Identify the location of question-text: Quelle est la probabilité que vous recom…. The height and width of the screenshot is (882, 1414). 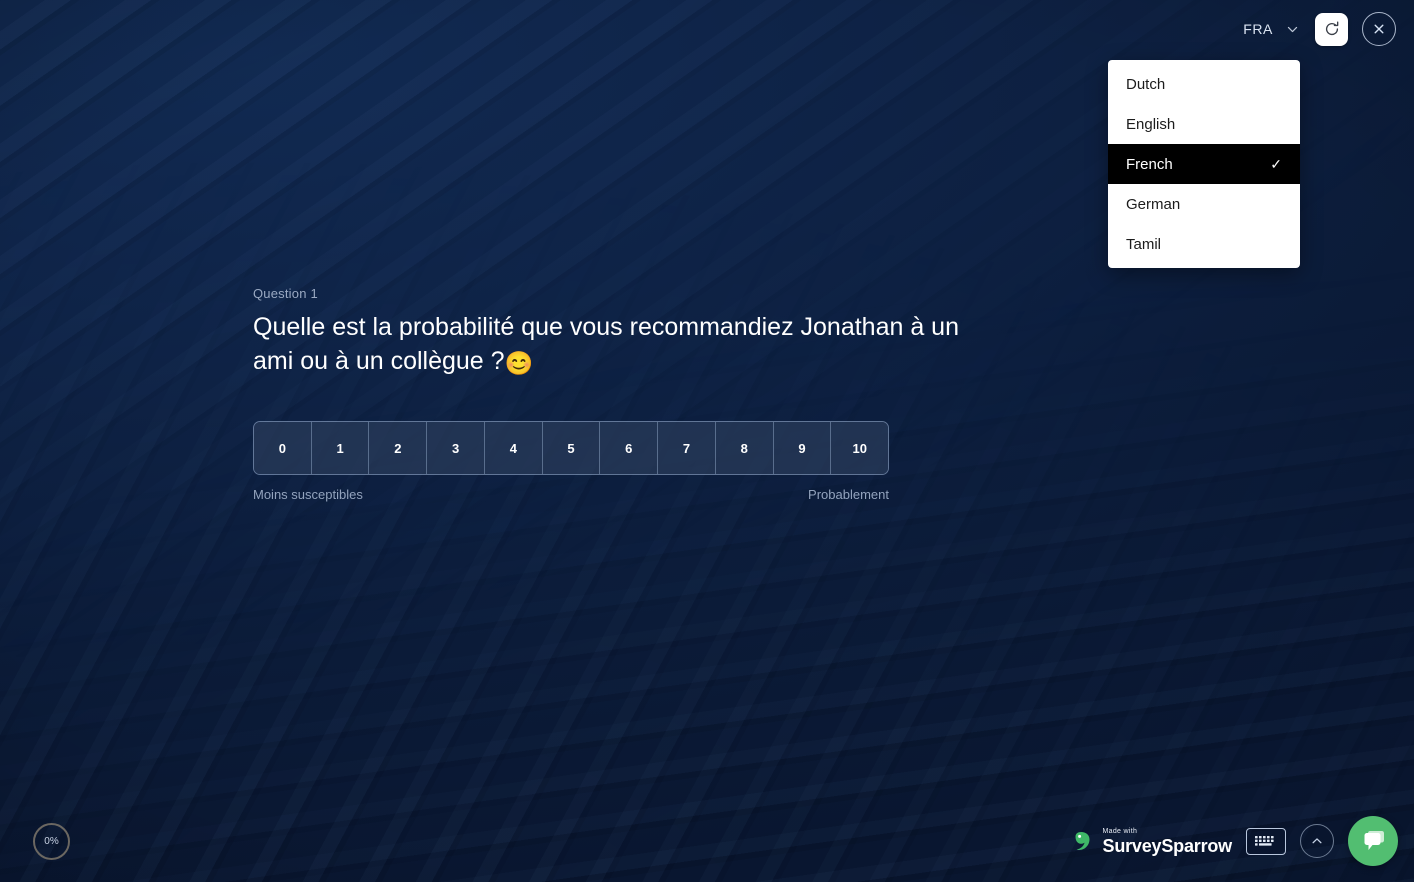
(623, 344).